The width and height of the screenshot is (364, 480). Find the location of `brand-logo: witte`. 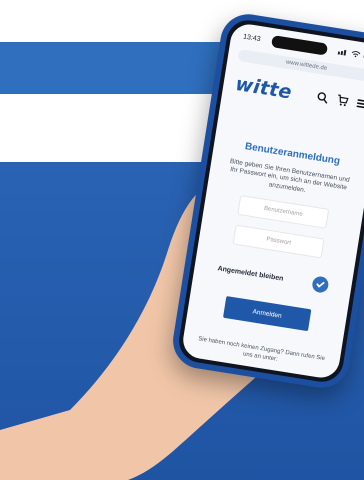

brand-logo: witte is located at coordinates (263, 88).